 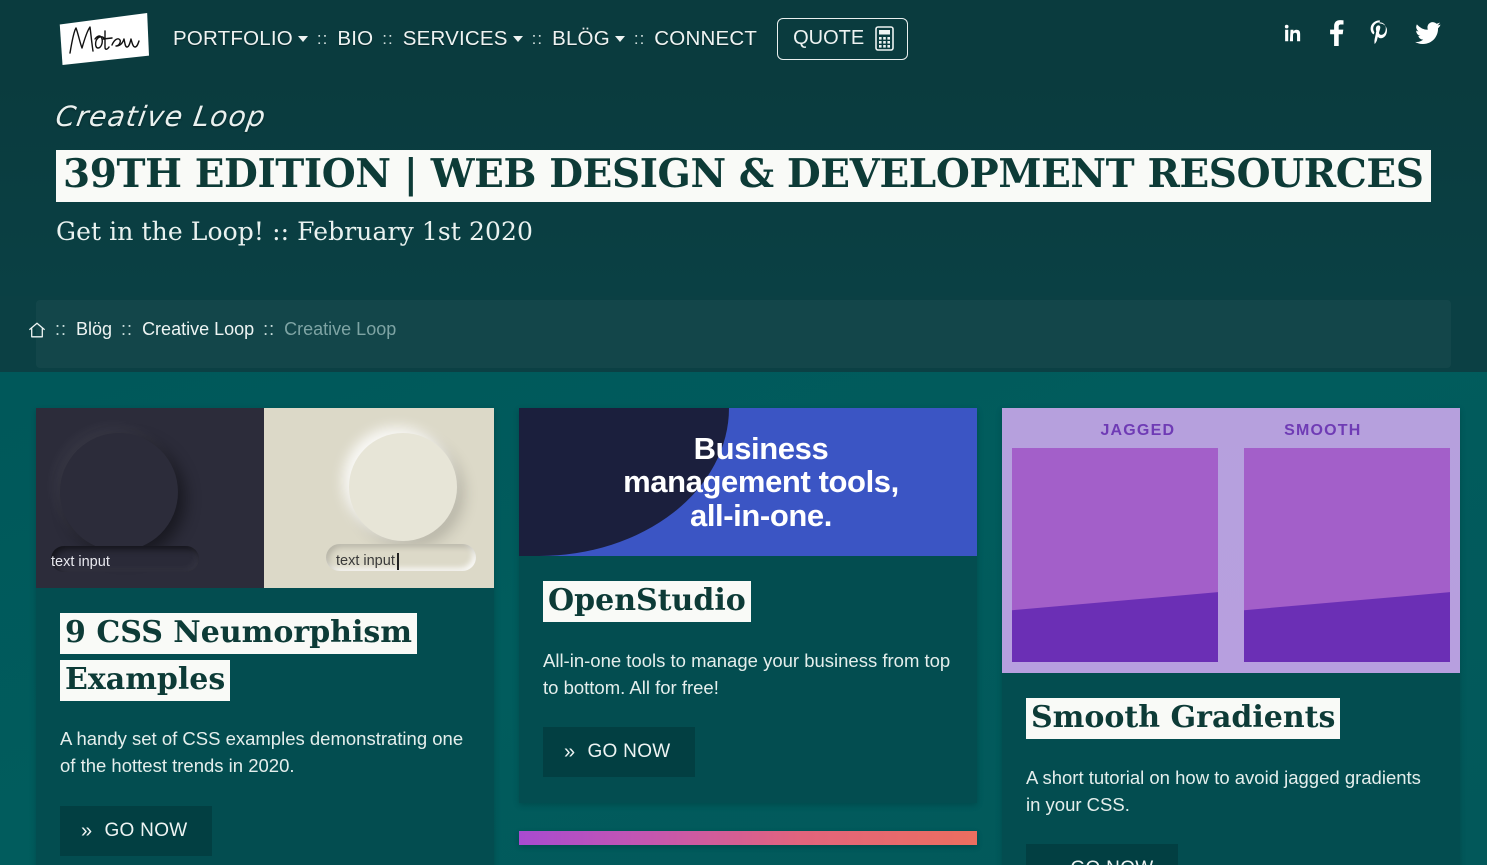 What do you see at coordinates (239, 657) in the screenshot?
I see `card-neumorphism-title: 9 CSS Neumorphism Examples` at bounding box center [239, 657].